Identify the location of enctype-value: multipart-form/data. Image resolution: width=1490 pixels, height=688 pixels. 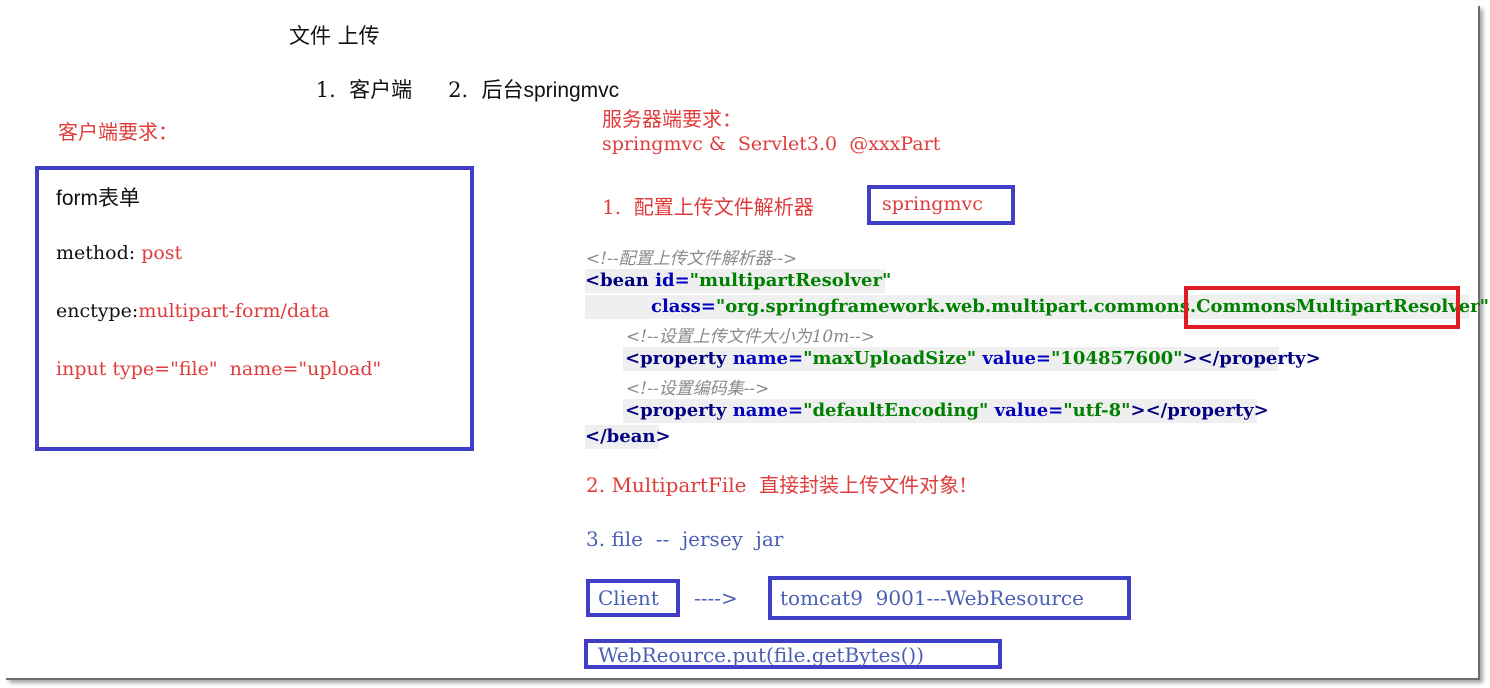
(234, 311).